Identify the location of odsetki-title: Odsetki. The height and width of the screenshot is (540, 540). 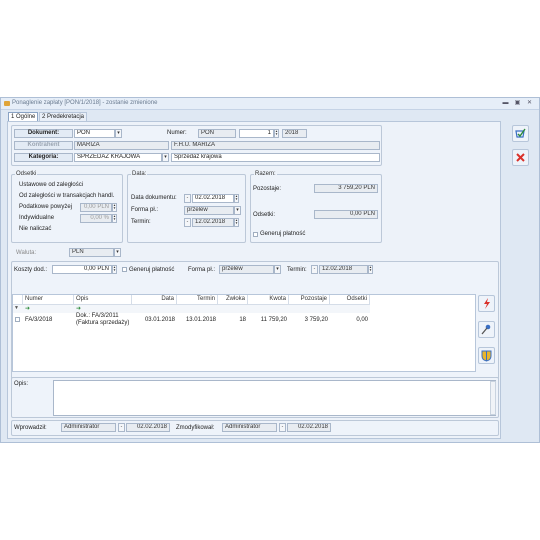
(26, 174).